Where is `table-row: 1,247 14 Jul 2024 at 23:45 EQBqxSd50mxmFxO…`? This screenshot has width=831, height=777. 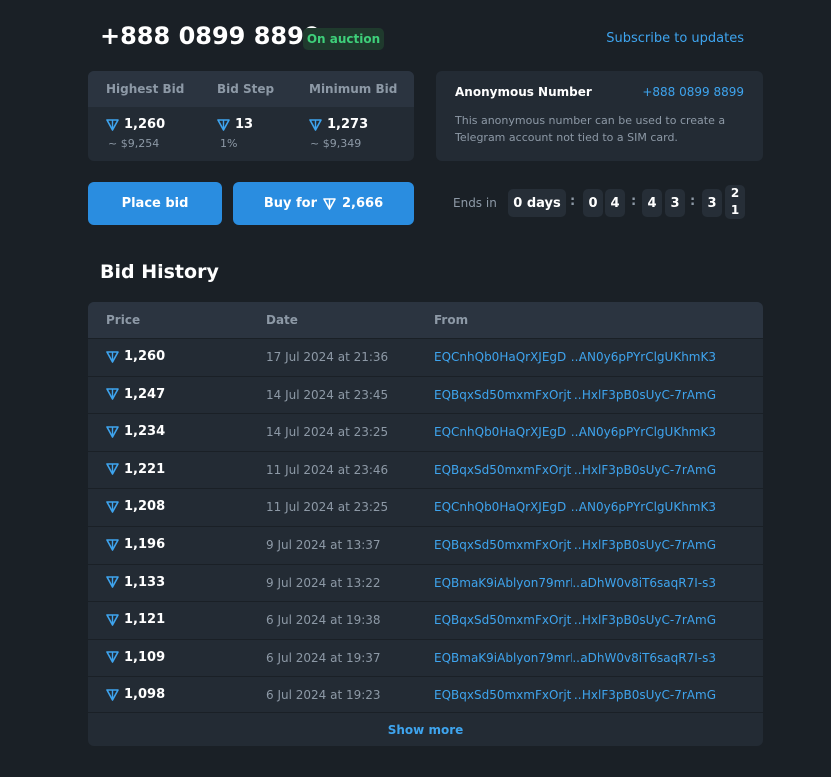 table-row: 1,247 14 Jul 2024 at 23:45 EQBqxSd50mxmFxO… is located at coordinates (425, 394).